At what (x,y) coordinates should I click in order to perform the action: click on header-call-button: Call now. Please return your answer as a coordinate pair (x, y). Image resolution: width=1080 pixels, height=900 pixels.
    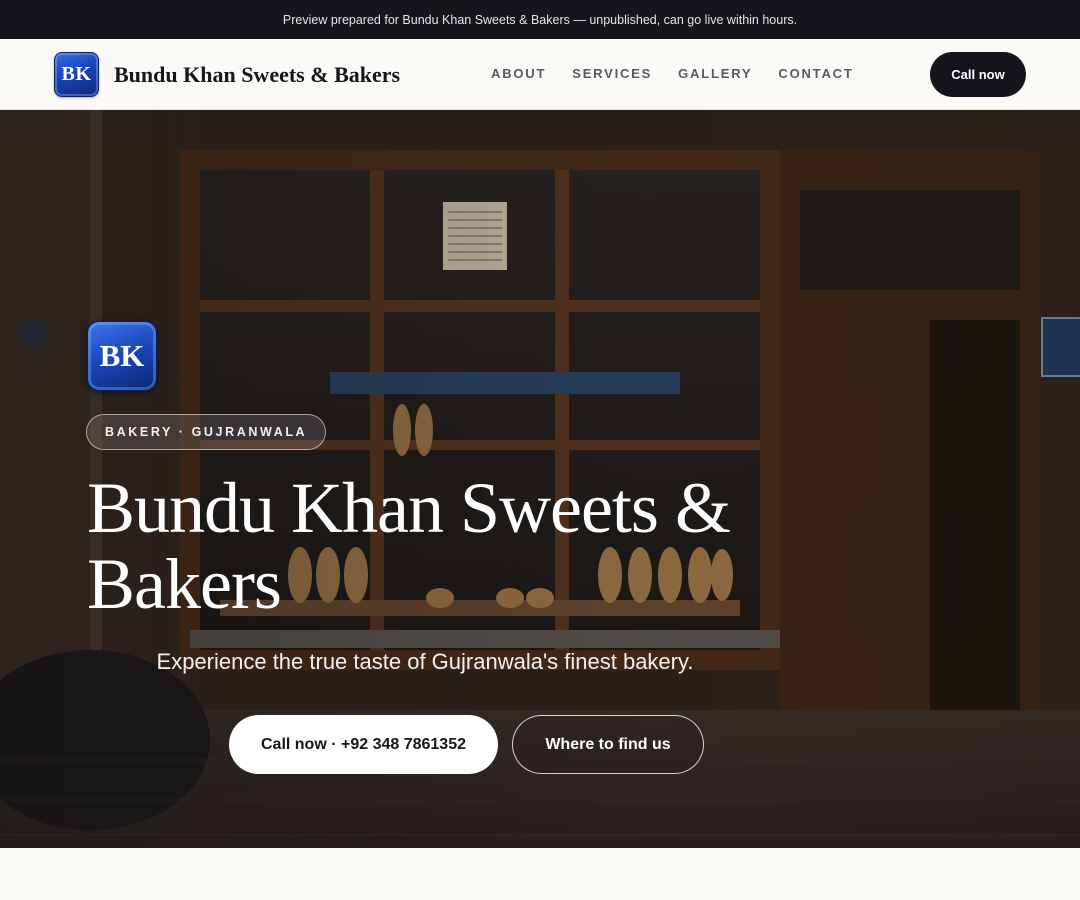
    Looking at the image, I should click on (978, 74).